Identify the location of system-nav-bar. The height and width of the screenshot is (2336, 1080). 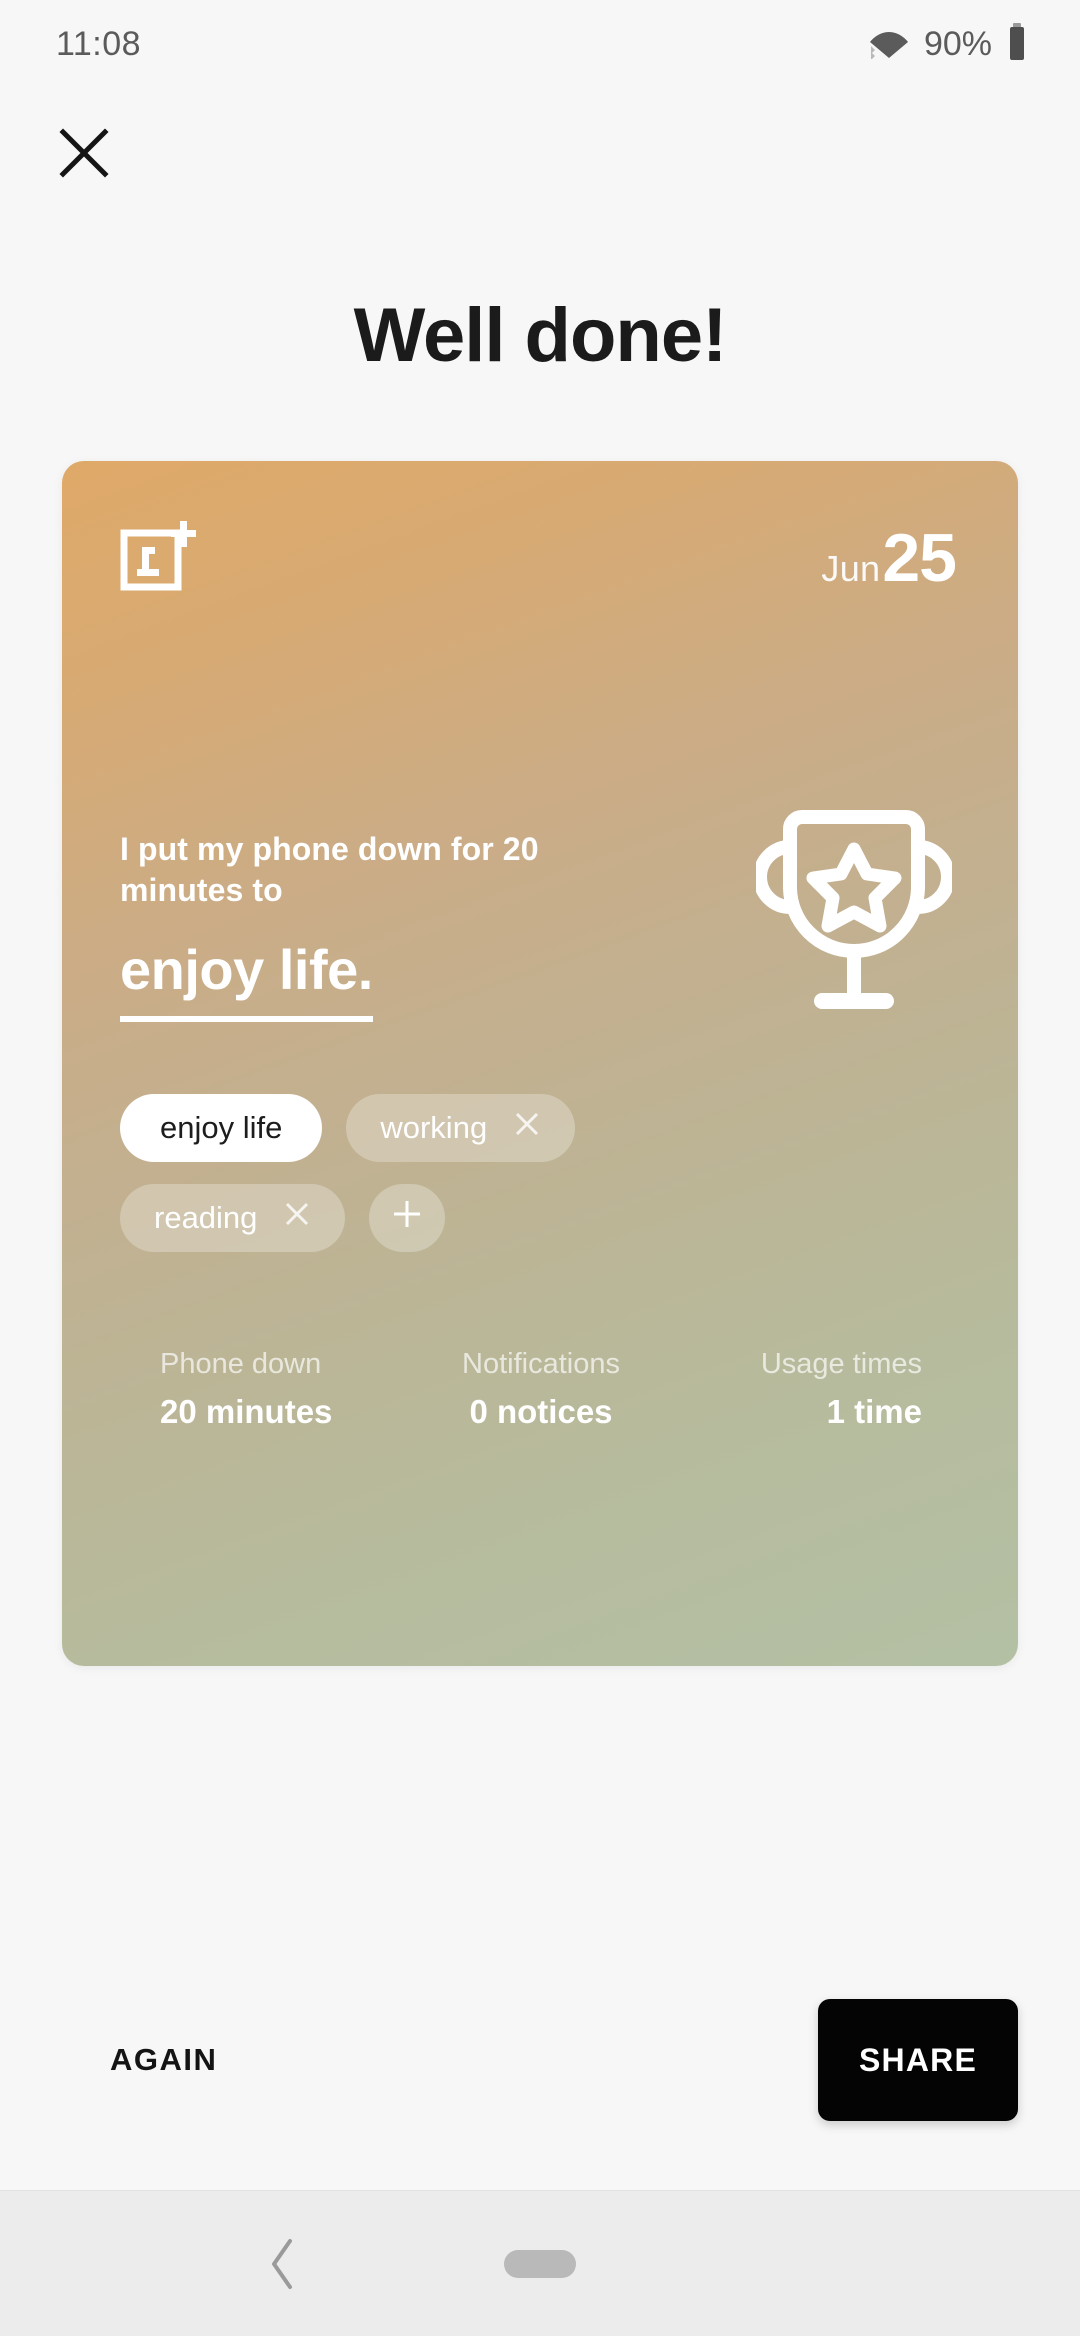
(540, 2263).